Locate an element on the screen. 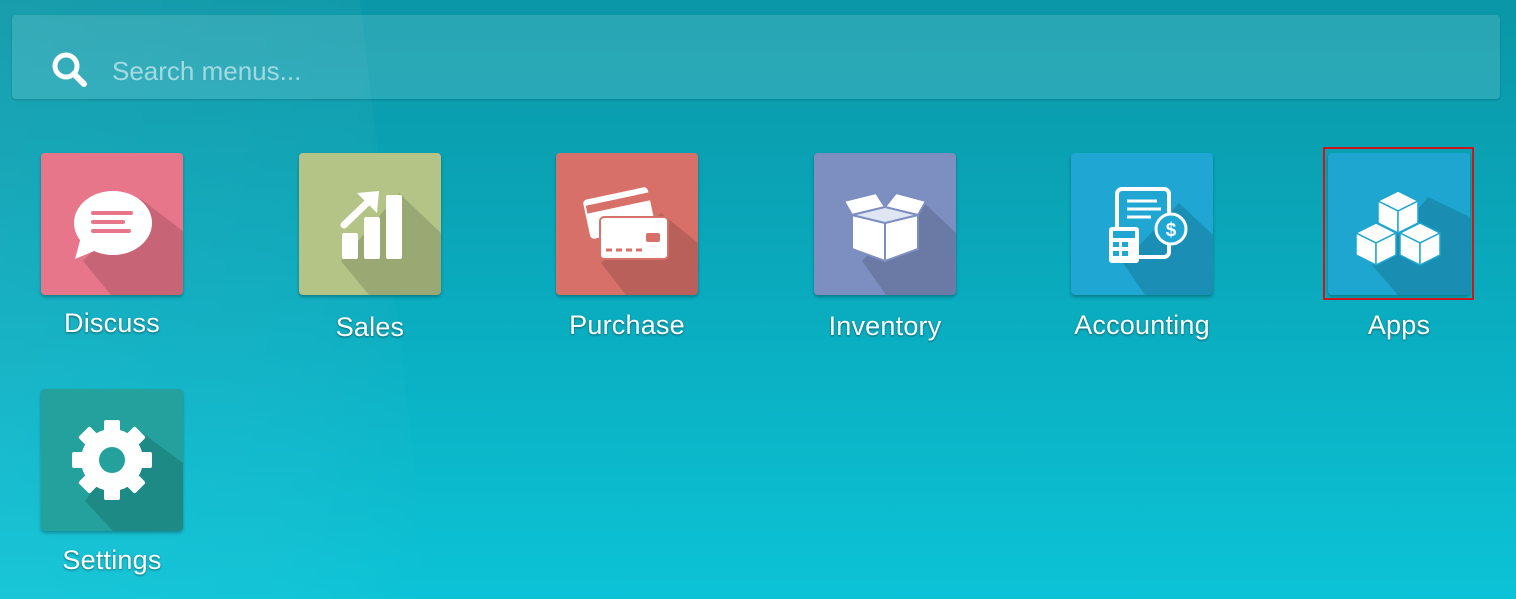 This screenshot has height=599, width=1516. app-sales: Sales is located at coordinates (370, 253).